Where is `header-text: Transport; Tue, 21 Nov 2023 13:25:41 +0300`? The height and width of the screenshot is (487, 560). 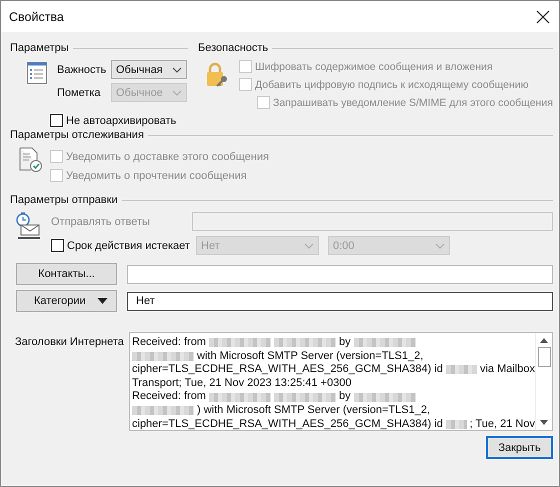
header-text: Transport; Tue, 21 Nov 2023 13:25:41 +0300 is located at coordinates (242, 383).